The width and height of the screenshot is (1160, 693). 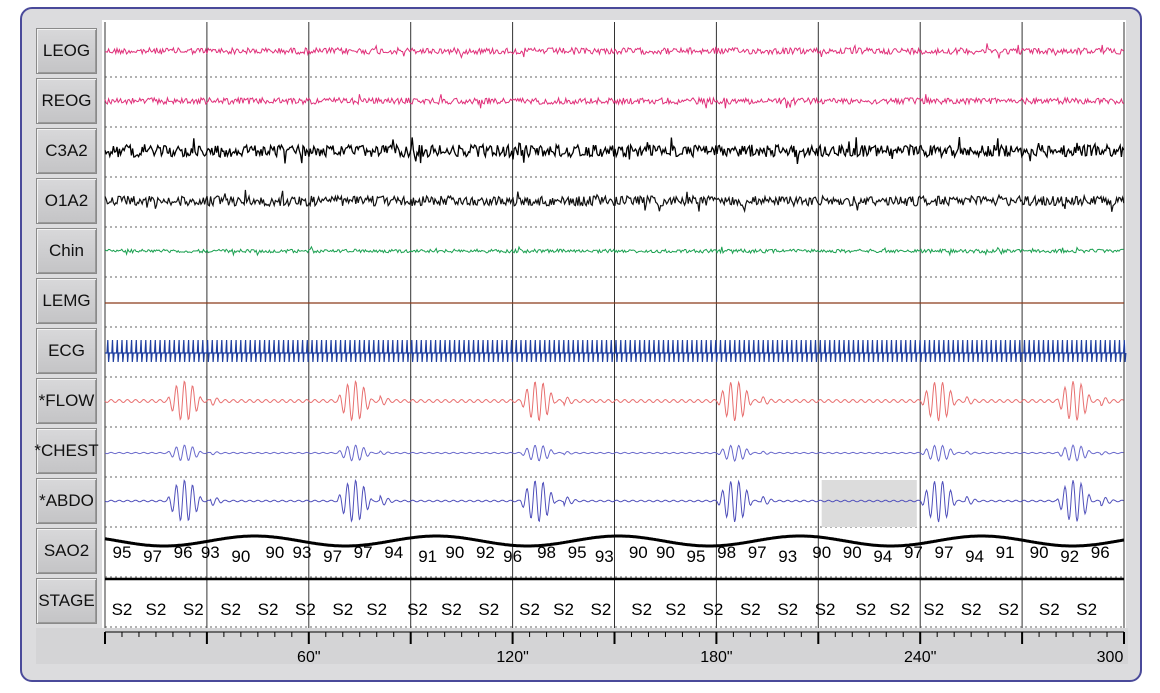 What do you see at coordinates (920, 657) in the screenshot?
I see `time-tick-label: 240"` at bounding box center [920, 657].